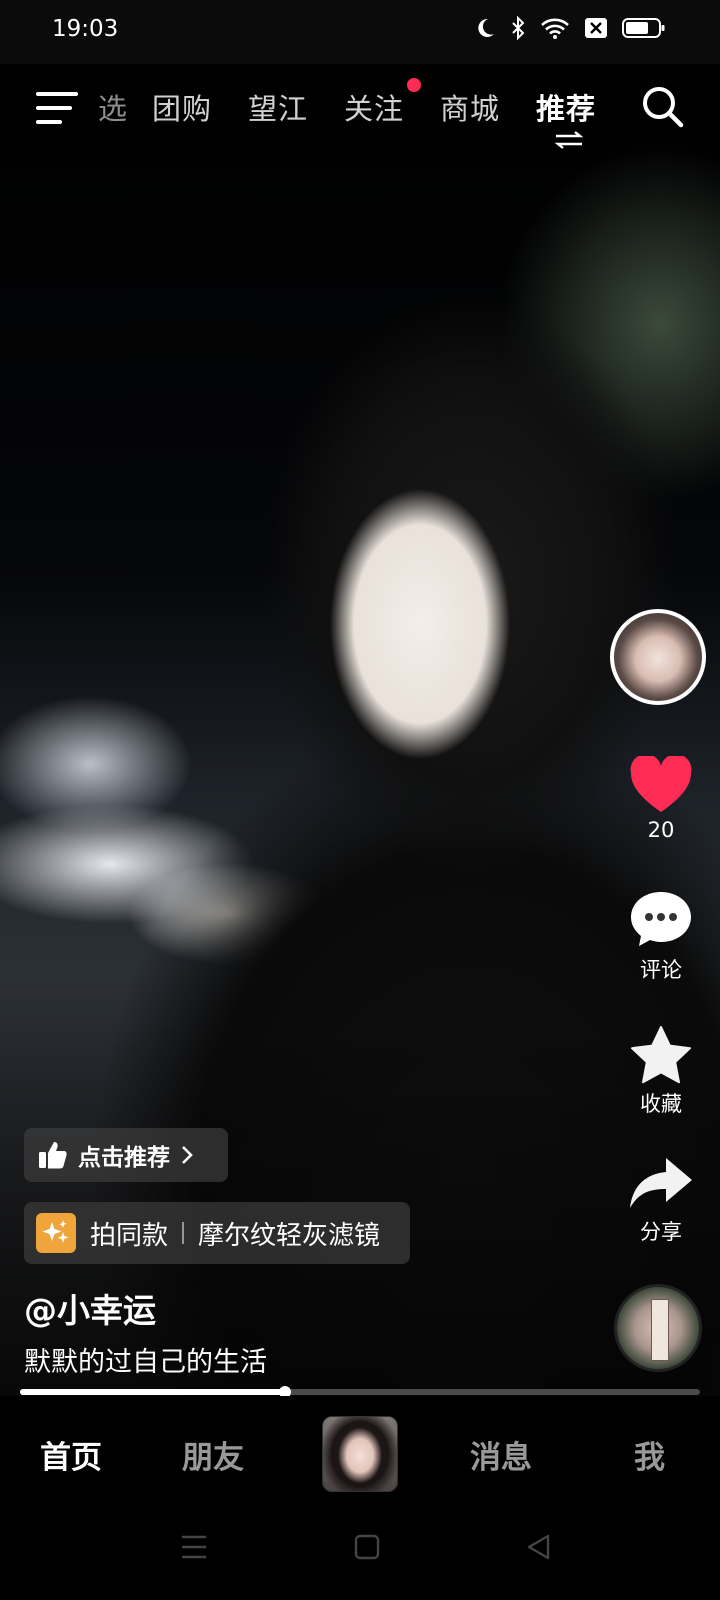 This screenshot has width=720, height=1600. I want to click on favorite-button: 收藏, so click(661, 1071).